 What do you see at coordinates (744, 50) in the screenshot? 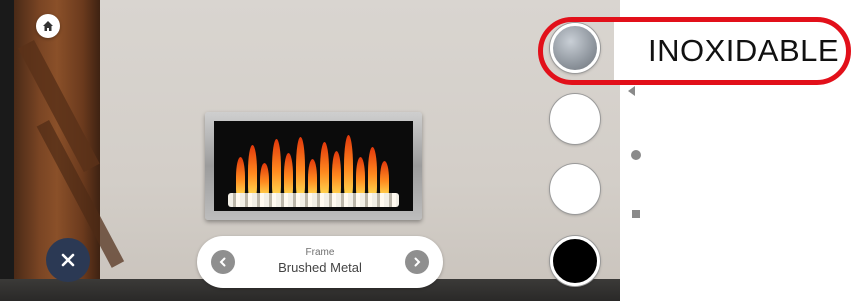
I see `callout-text: INOXIDABLE` at bounding box center [744, 50].